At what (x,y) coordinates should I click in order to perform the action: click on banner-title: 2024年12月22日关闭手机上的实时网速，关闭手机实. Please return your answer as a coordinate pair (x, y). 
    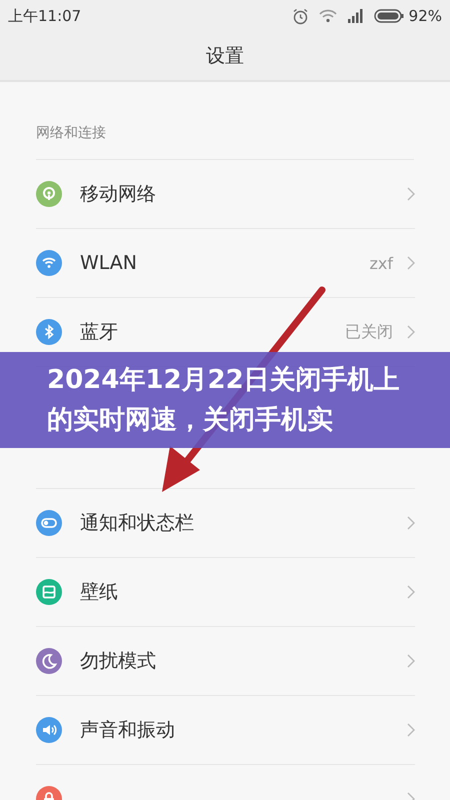
    Looking at the image, I should click on (224, 400).